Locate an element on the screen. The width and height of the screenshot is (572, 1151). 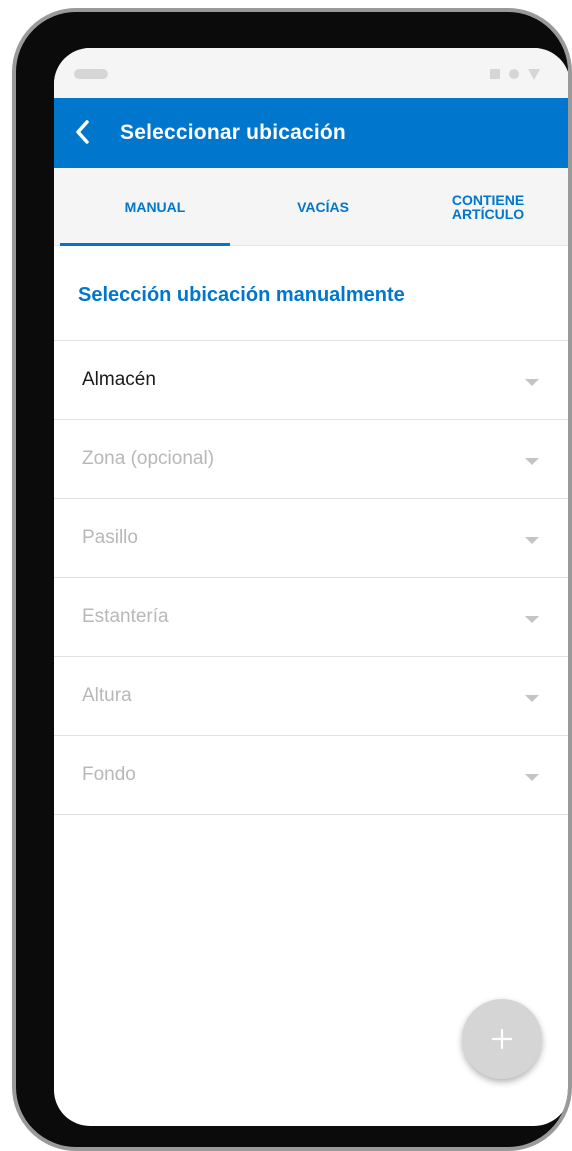
chevron-left-icon is located at coordinates (82, 132).